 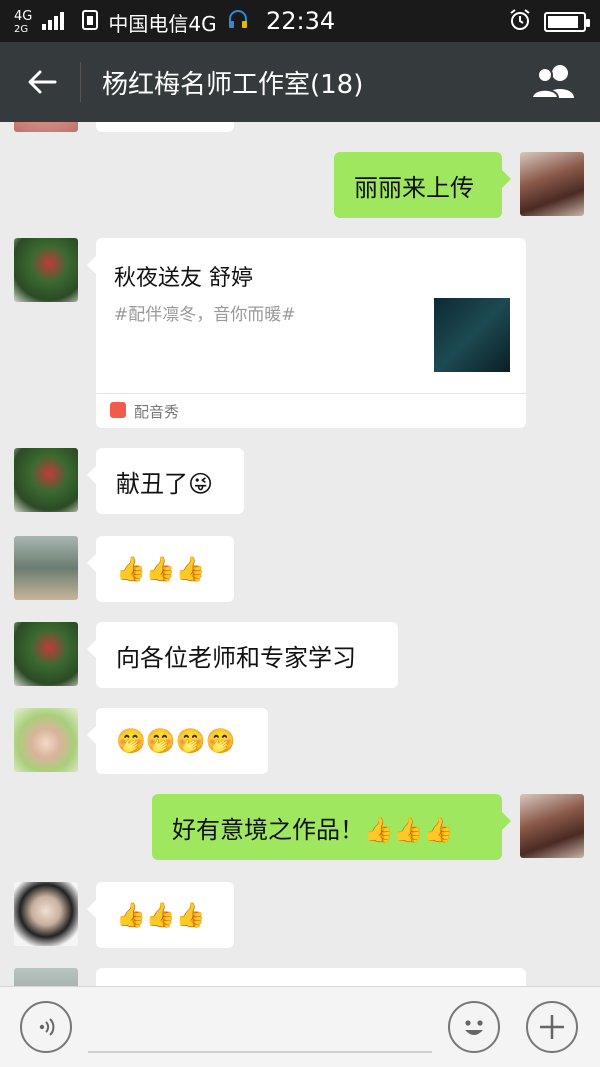 I want to click on headset-icon, so click(x=238, y=22).